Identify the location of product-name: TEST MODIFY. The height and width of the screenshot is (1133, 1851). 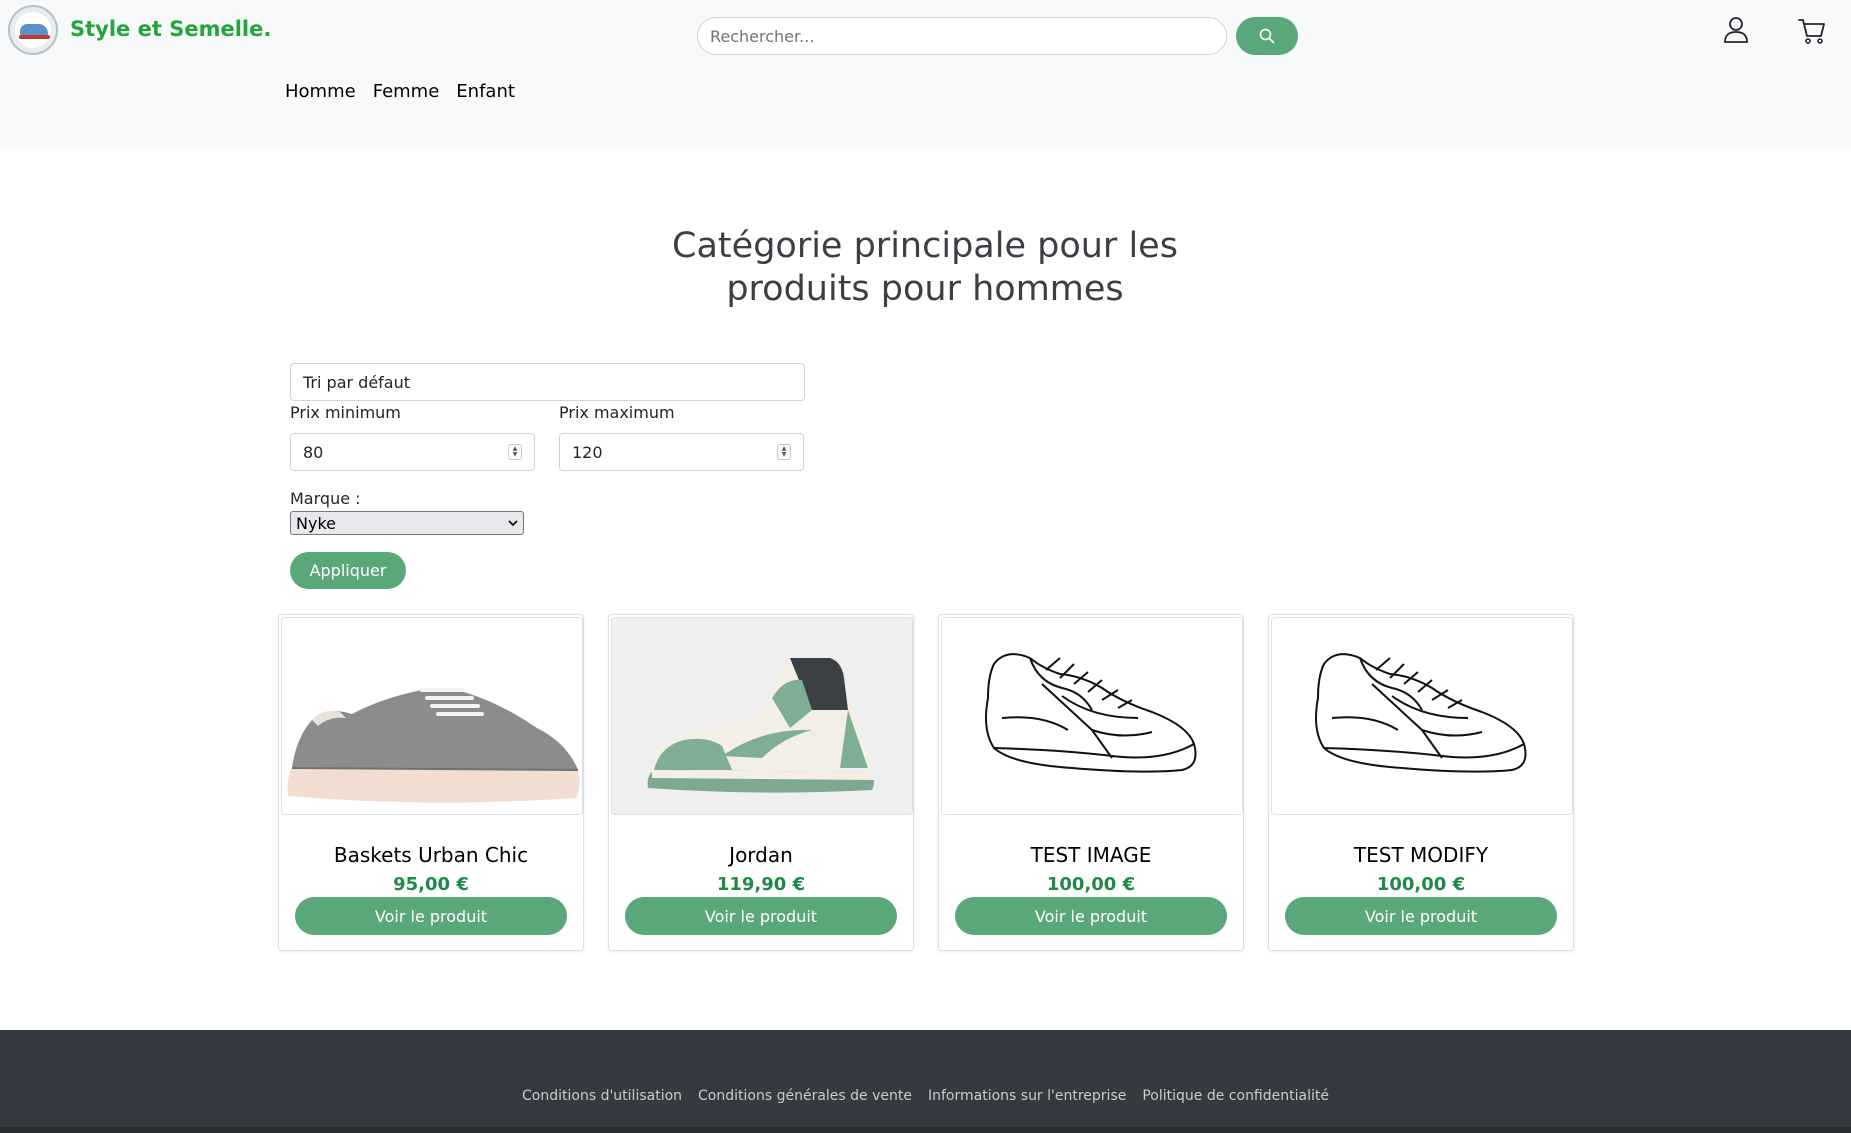
(1421, 855).